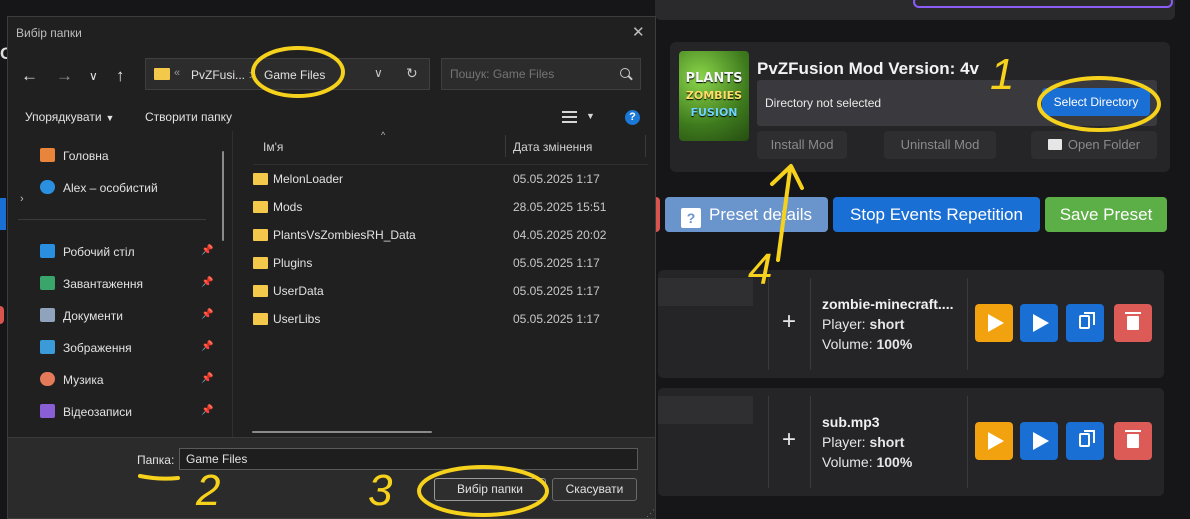  I want to click on list-item: Plugins 05.05.2025 1:17, so click(450, 265).